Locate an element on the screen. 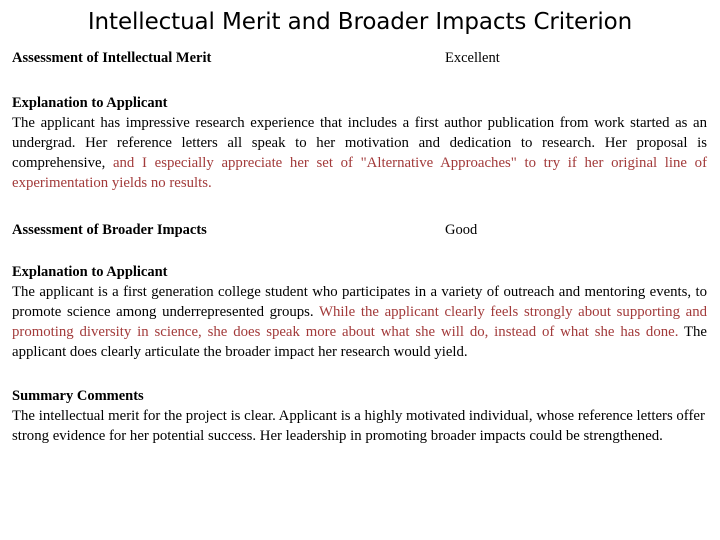 This screenshot has width=720, height=540. intellectual-merit-explanation-heading: Explanation to Applicant is located at coordinates (90, 103).